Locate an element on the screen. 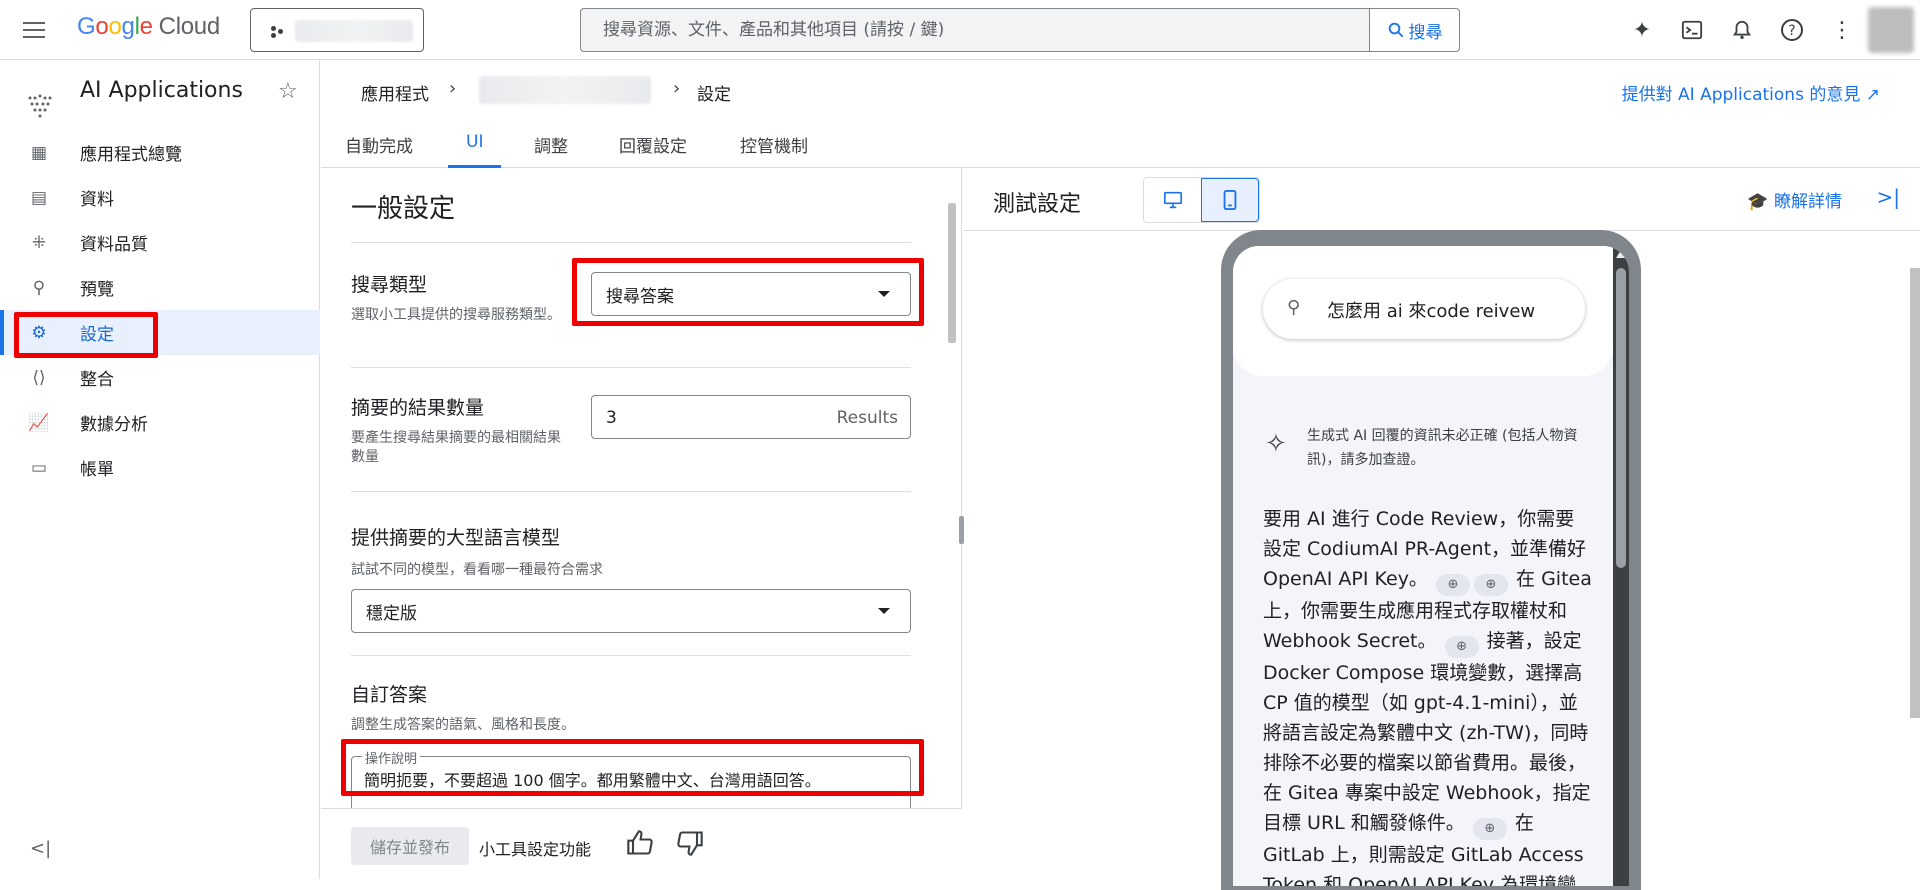  sidebar-item-label: 設定 is located at coordinates (97, 335).